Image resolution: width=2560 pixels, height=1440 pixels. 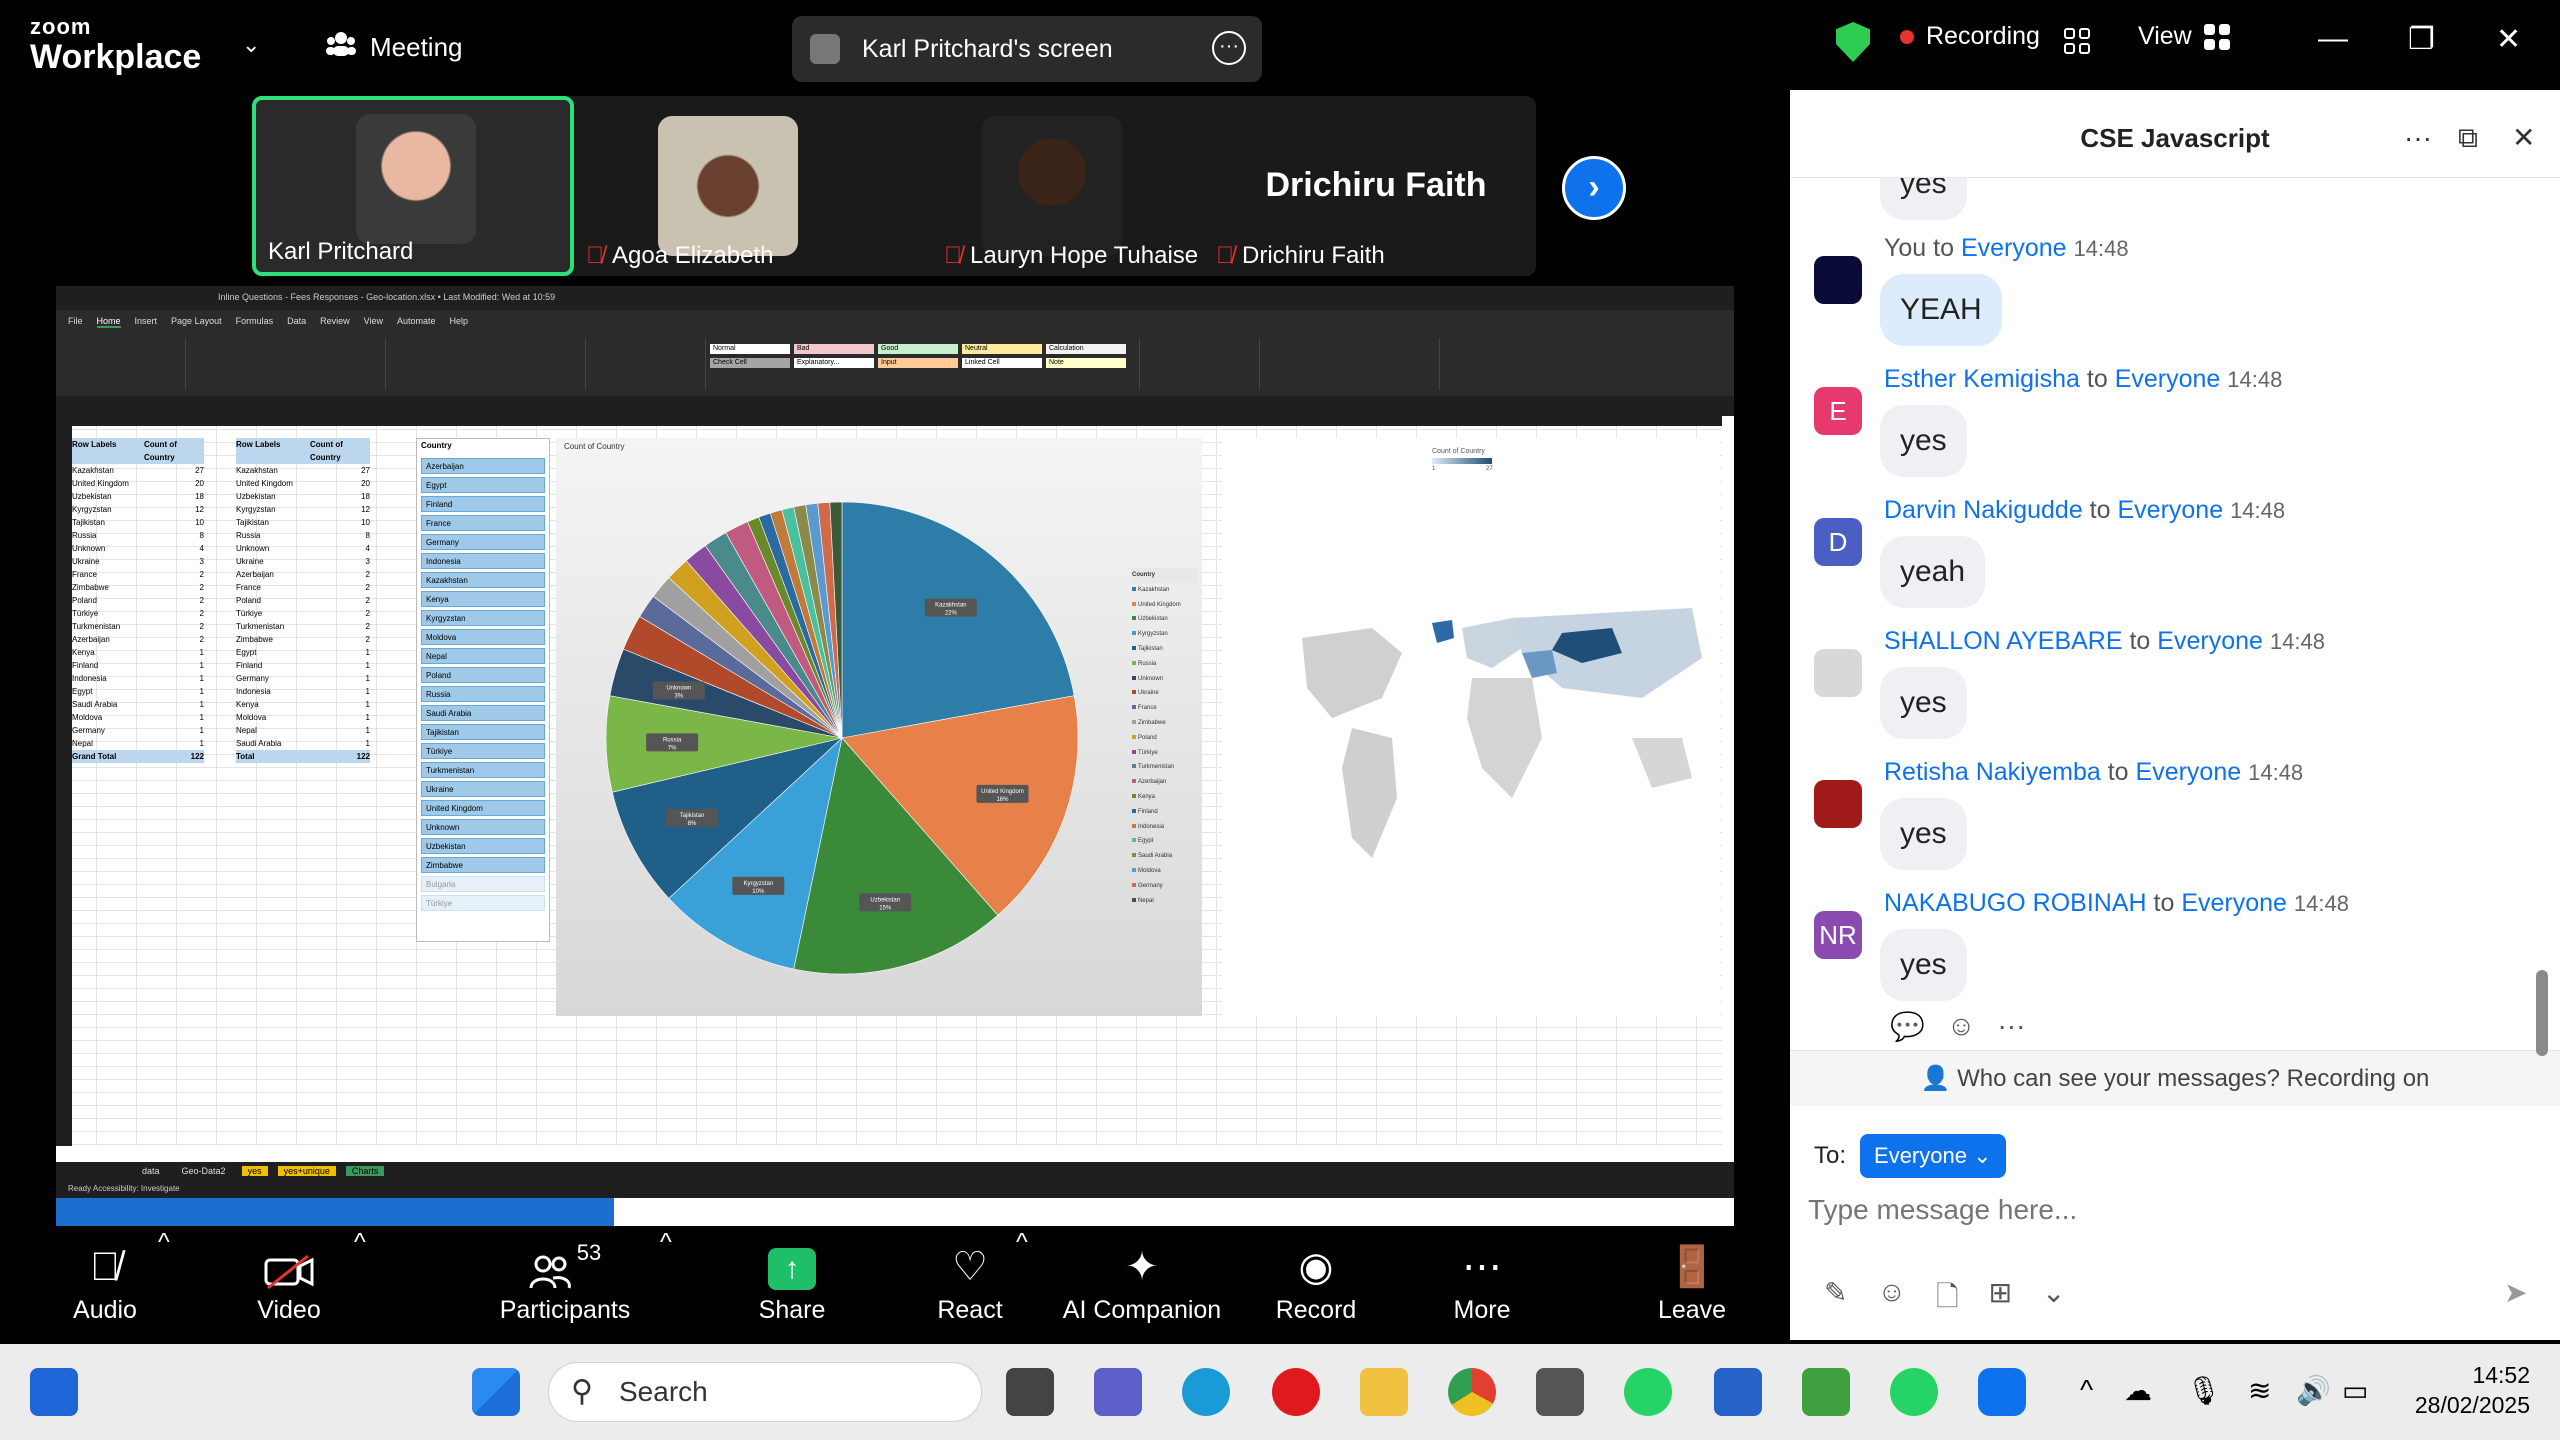 I want to click on legend-item: Poland, so click(x=1165, y=738).